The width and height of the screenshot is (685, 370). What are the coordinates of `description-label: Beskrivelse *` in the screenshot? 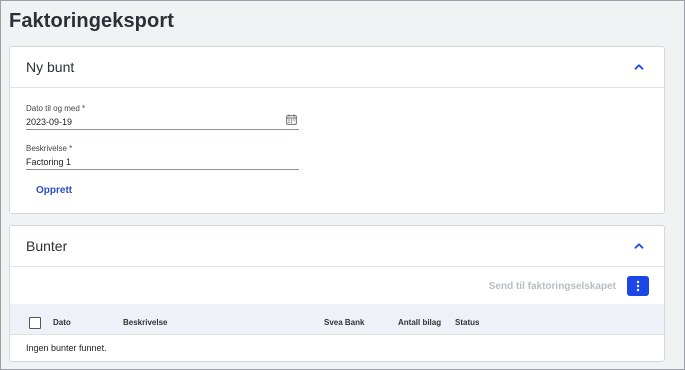 It's located at (49, 148).